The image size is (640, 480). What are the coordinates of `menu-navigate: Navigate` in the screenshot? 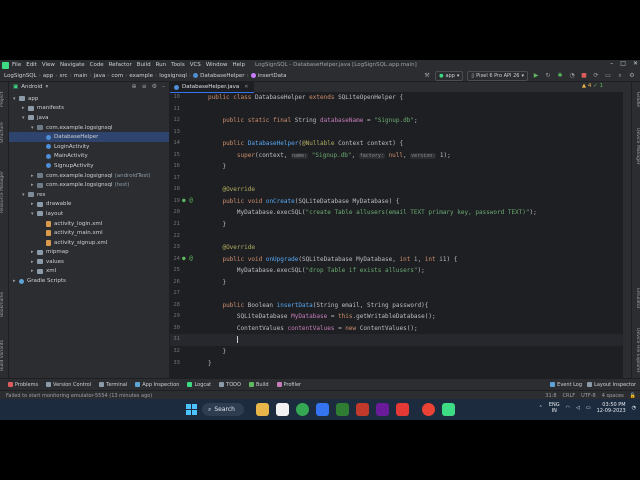 It's located at (72, 65).